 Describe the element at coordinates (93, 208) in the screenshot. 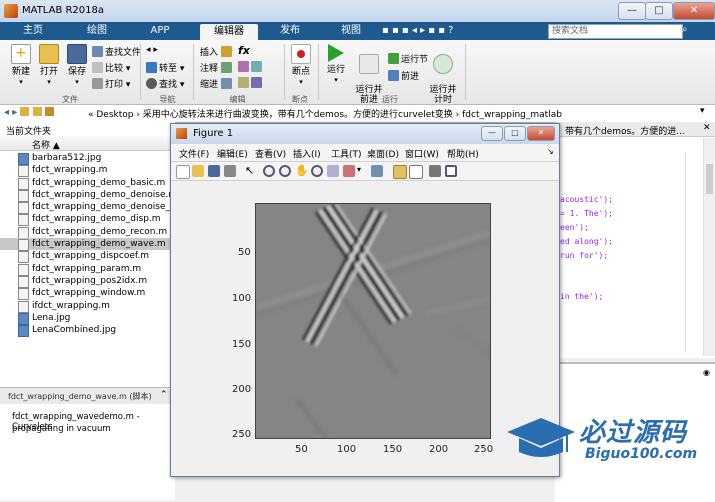

I see `file-list-item: fdct_wrapping_demo_denoise_enh` at that location.